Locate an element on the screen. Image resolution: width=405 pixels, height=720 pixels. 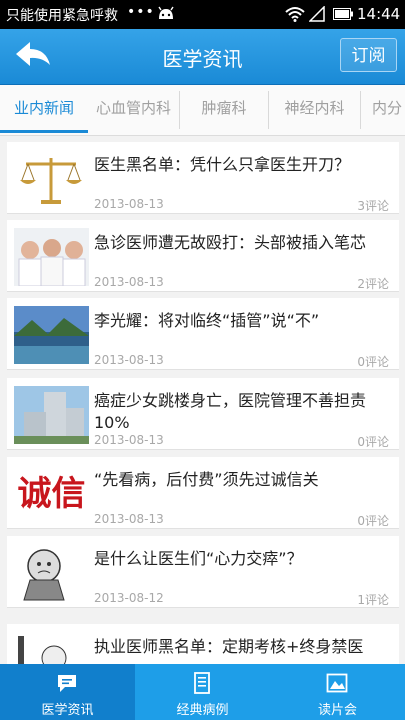
article-item: 癌症少女跳楼身亡，医院管理不善担责10% 2013-08-13 0评论 is located at coordinates (203, 414).